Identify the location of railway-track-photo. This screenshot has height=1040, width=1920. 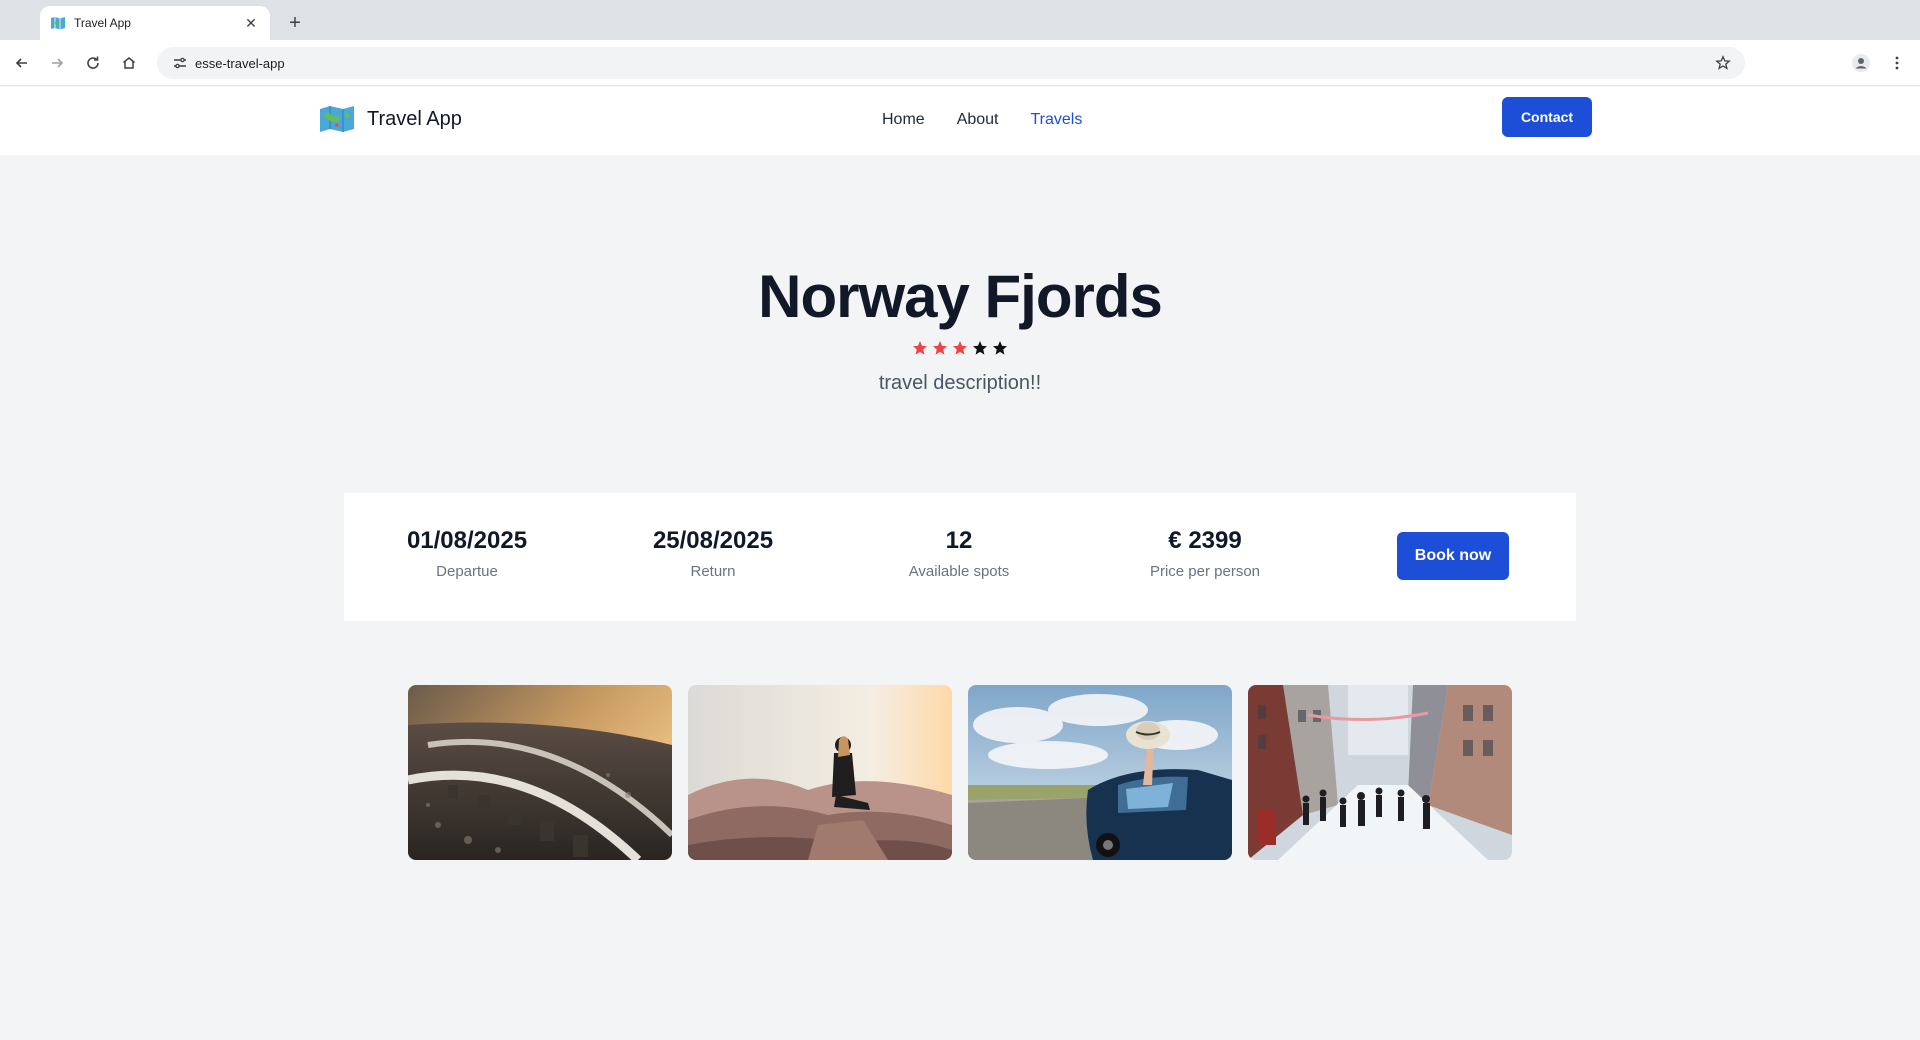
(540, 772).